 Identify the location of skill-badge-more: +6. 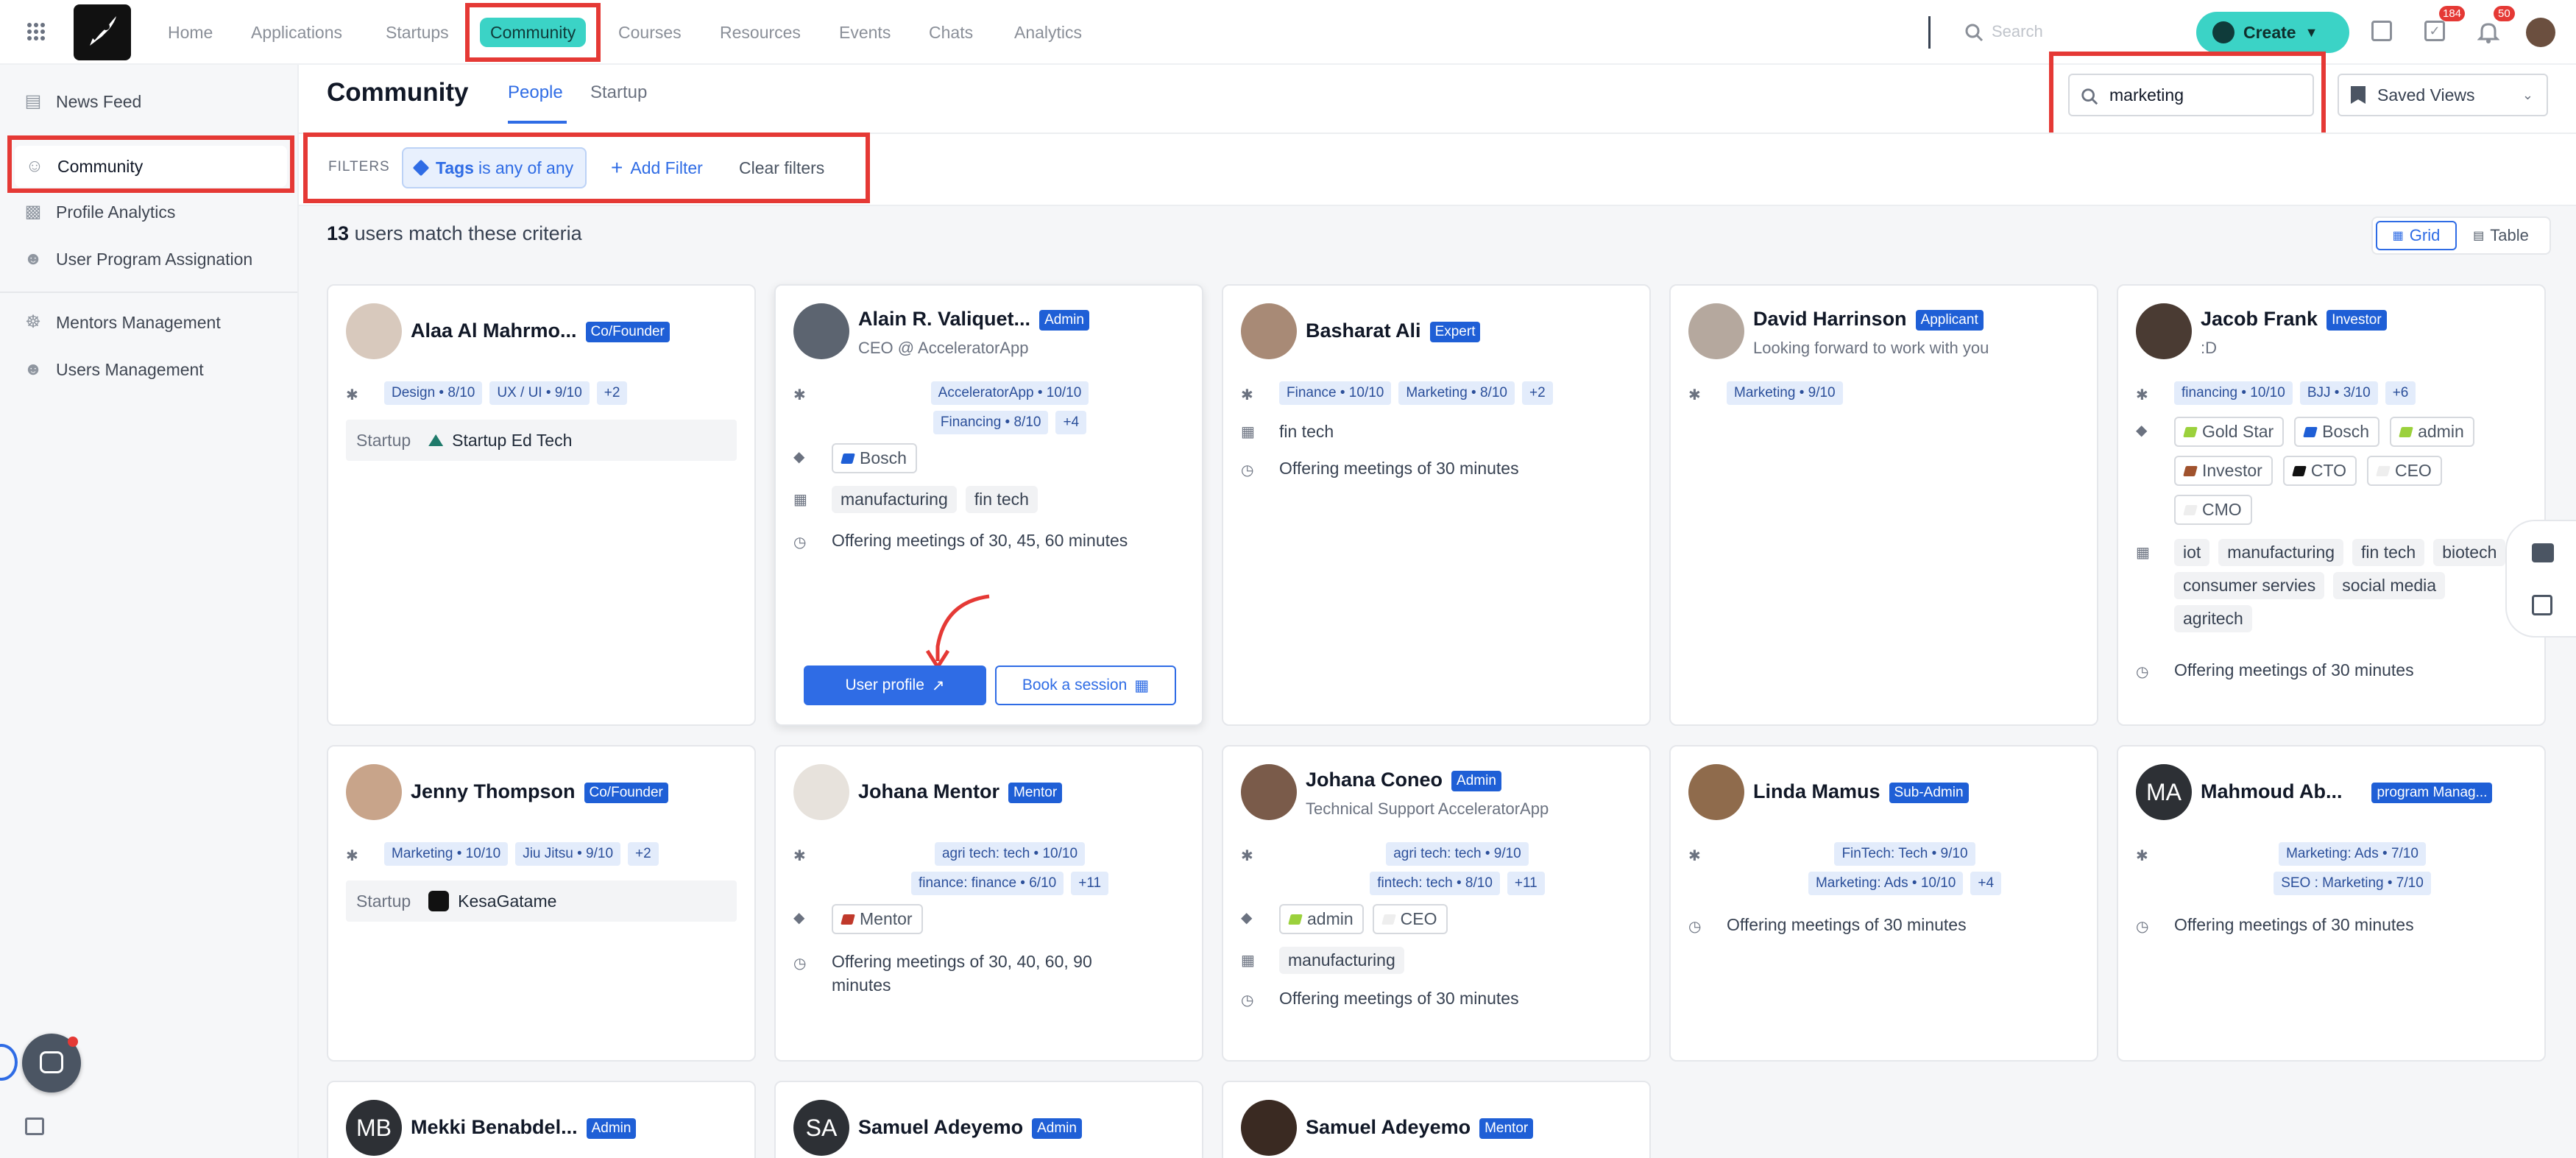
(2400, 393).